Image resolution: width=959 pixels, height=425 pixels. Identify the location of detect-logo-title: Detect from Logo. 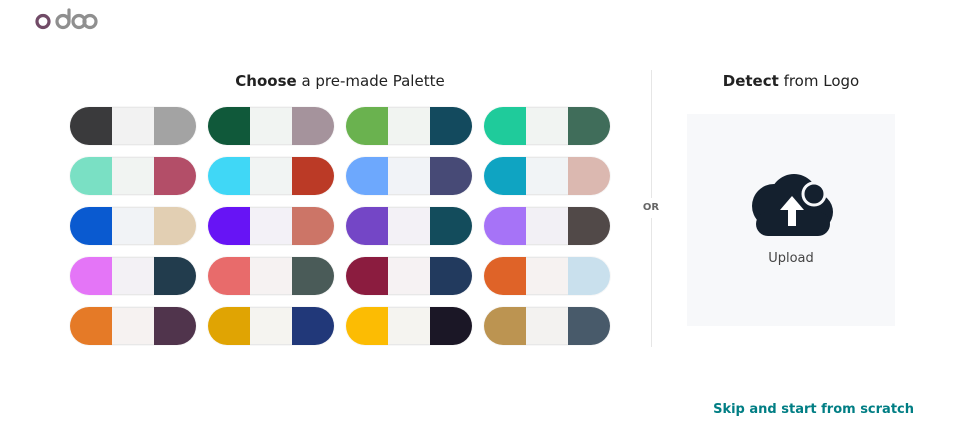
(791, 81).